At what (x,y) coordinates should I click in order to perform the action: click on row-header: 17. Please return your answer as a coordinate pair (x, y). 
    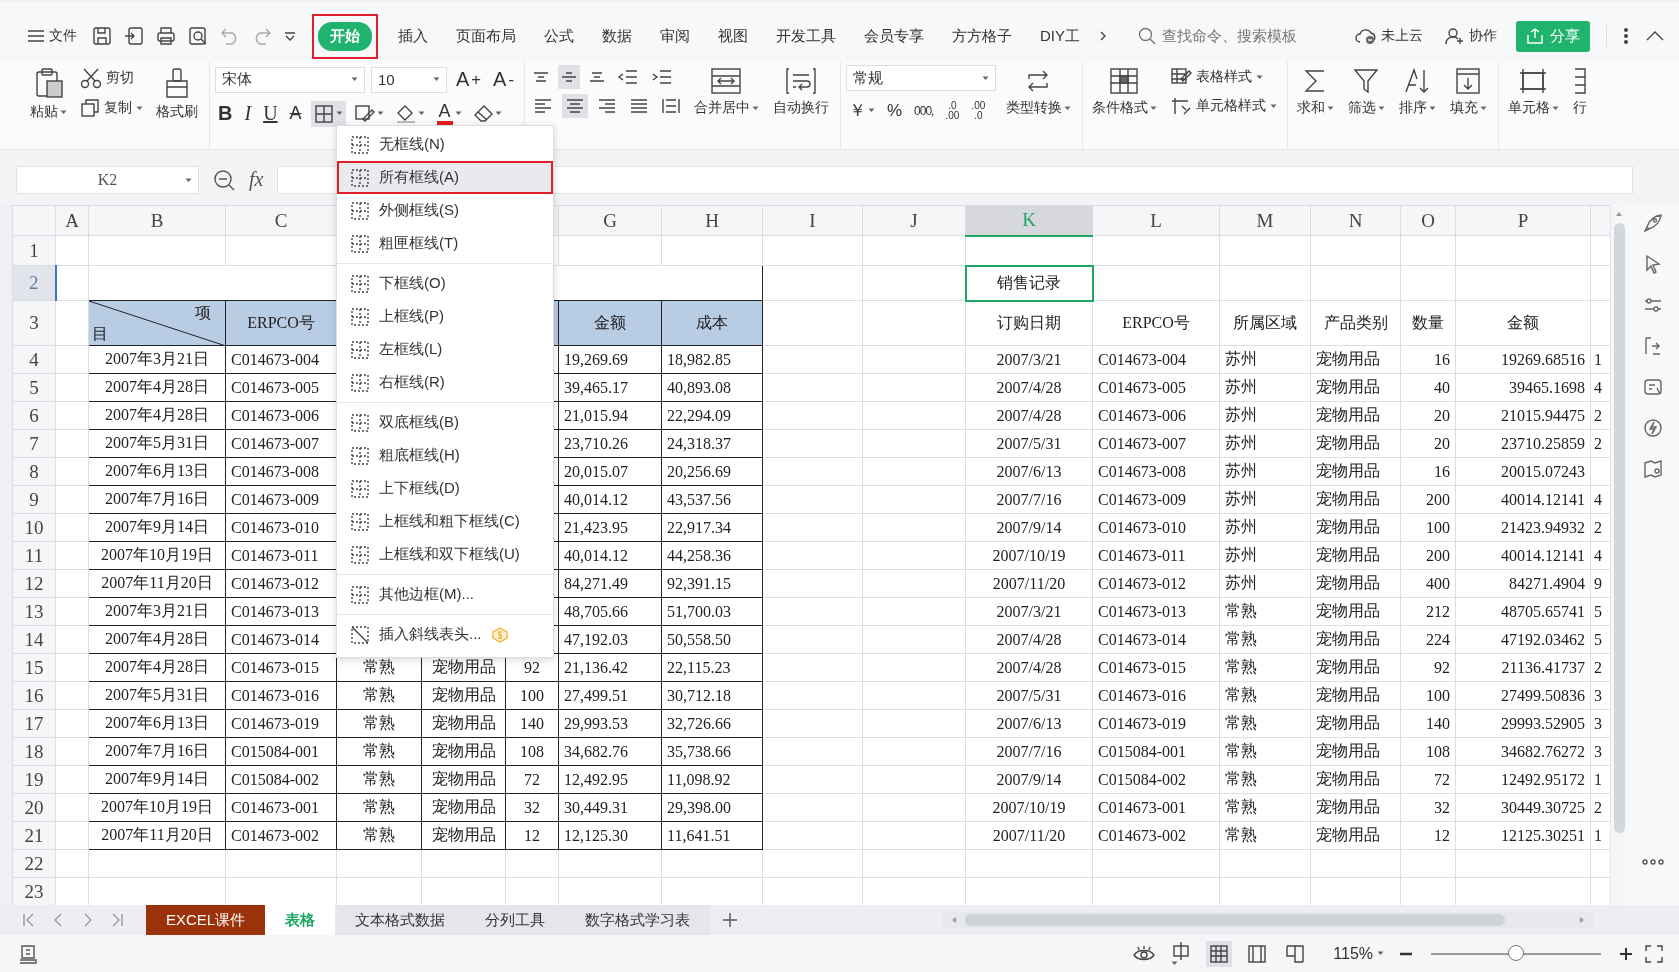
    Looking at the image, I should click on (34, 723).